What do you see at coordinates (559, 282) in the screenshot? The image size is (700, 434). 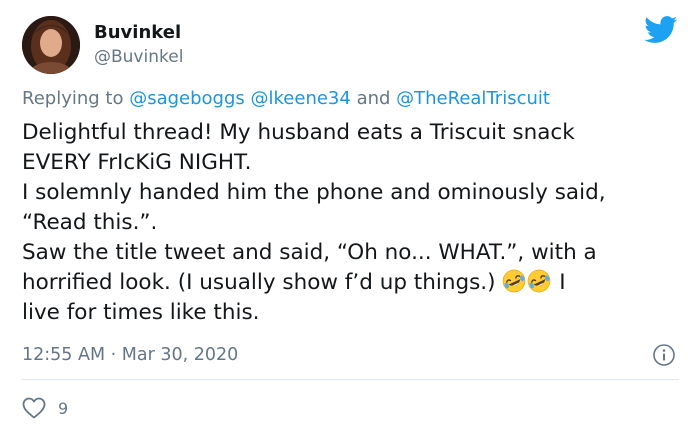 I see `tweet-text-line: I` at bounding box center [559, 282].